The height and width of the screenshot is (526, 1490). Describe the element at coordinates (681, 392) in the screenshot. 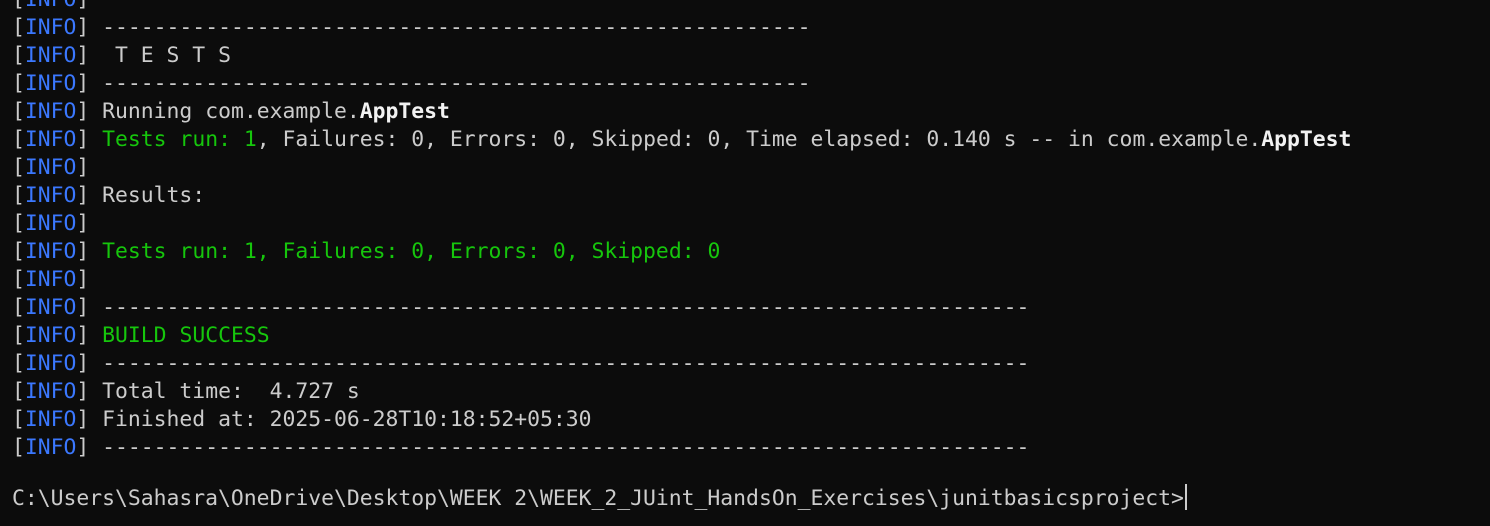

I see `log-line: [INFO] Total time: 4.727 s` at that location.